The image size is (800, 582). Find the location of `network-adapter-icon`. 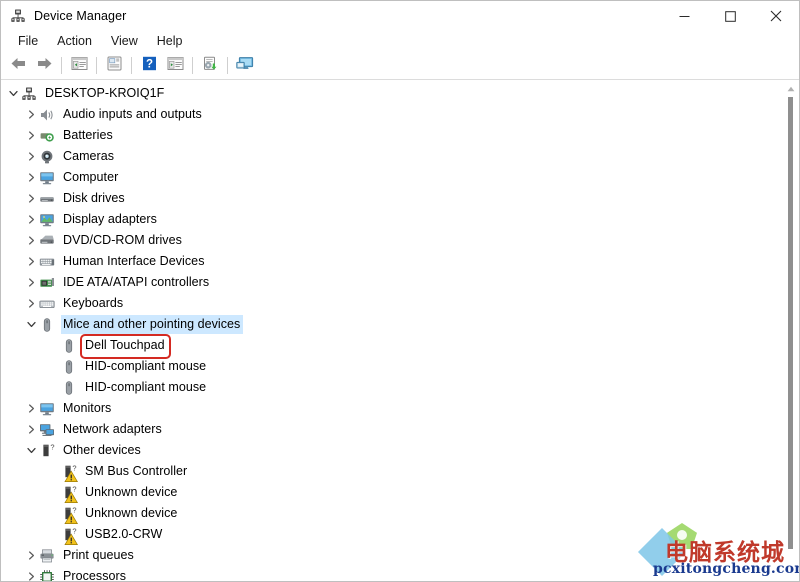

network-adapter-icon is located at coordinates (47, 430).